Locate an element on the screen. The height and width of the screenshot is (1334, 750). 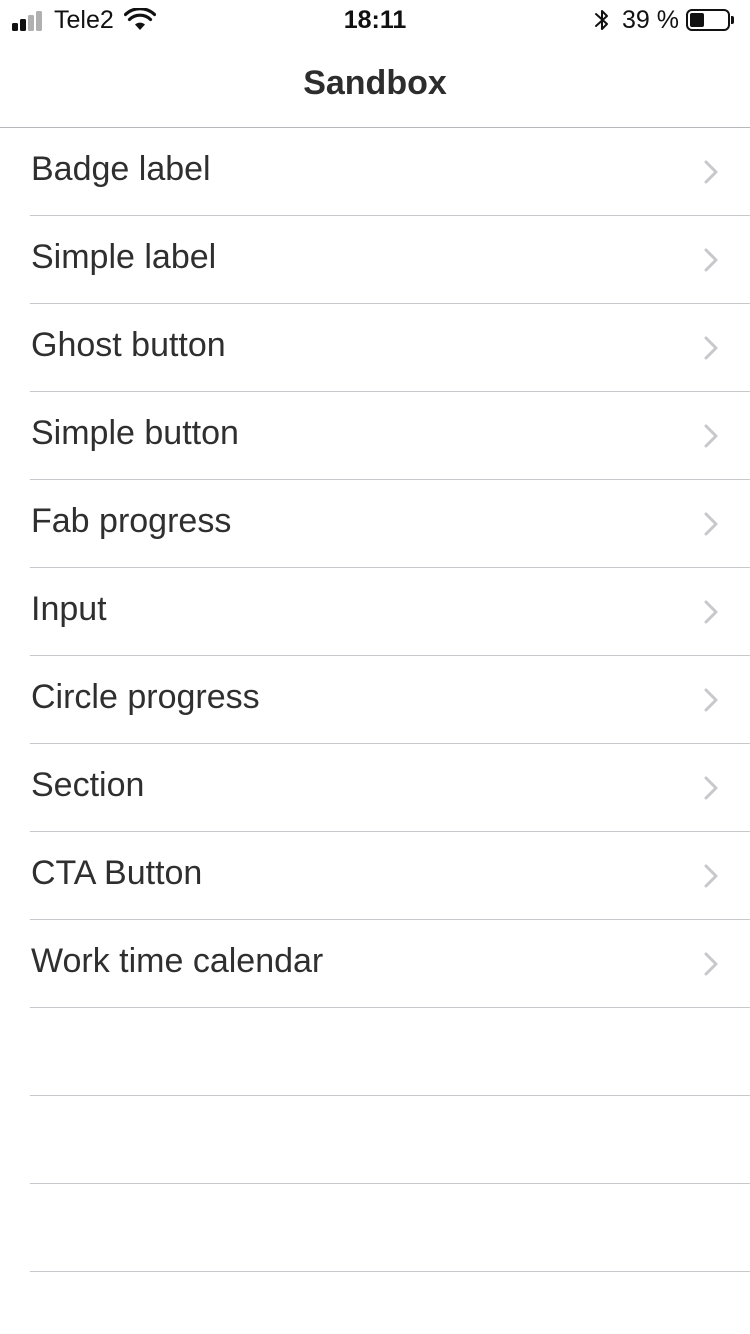
list-item-work-time-calendar: Work time calendar is located at coordinates (375, 964).